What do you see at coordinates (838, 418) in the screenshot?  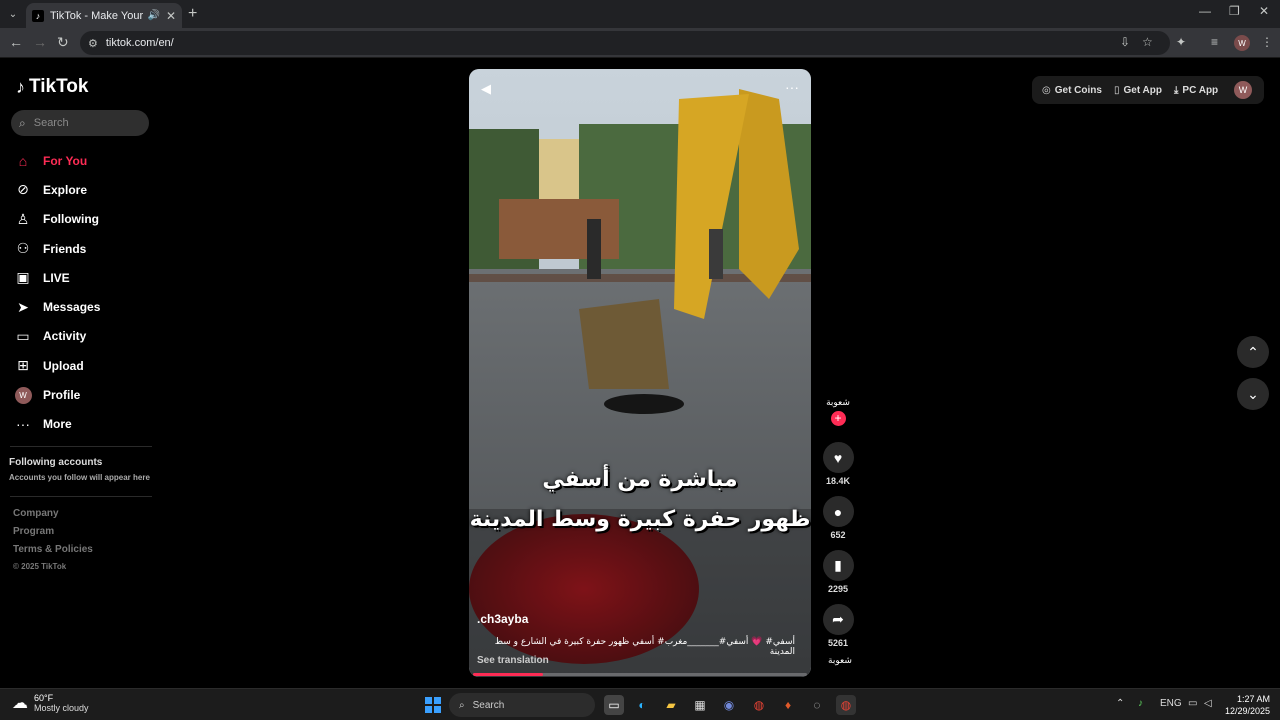 I see `follow-plus-button: +` at bounding box center [838, 418].